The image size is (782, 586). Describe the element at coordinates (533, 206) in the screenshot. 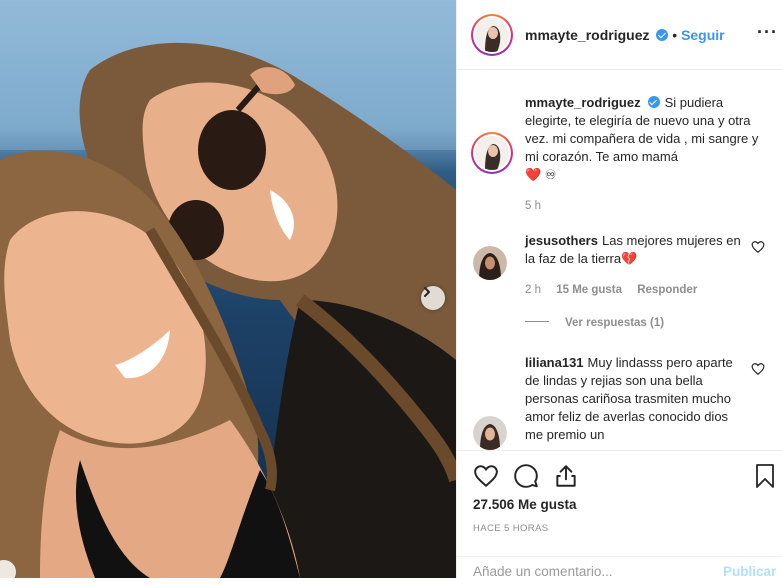

I see `caption-time: 5 h` at that location.